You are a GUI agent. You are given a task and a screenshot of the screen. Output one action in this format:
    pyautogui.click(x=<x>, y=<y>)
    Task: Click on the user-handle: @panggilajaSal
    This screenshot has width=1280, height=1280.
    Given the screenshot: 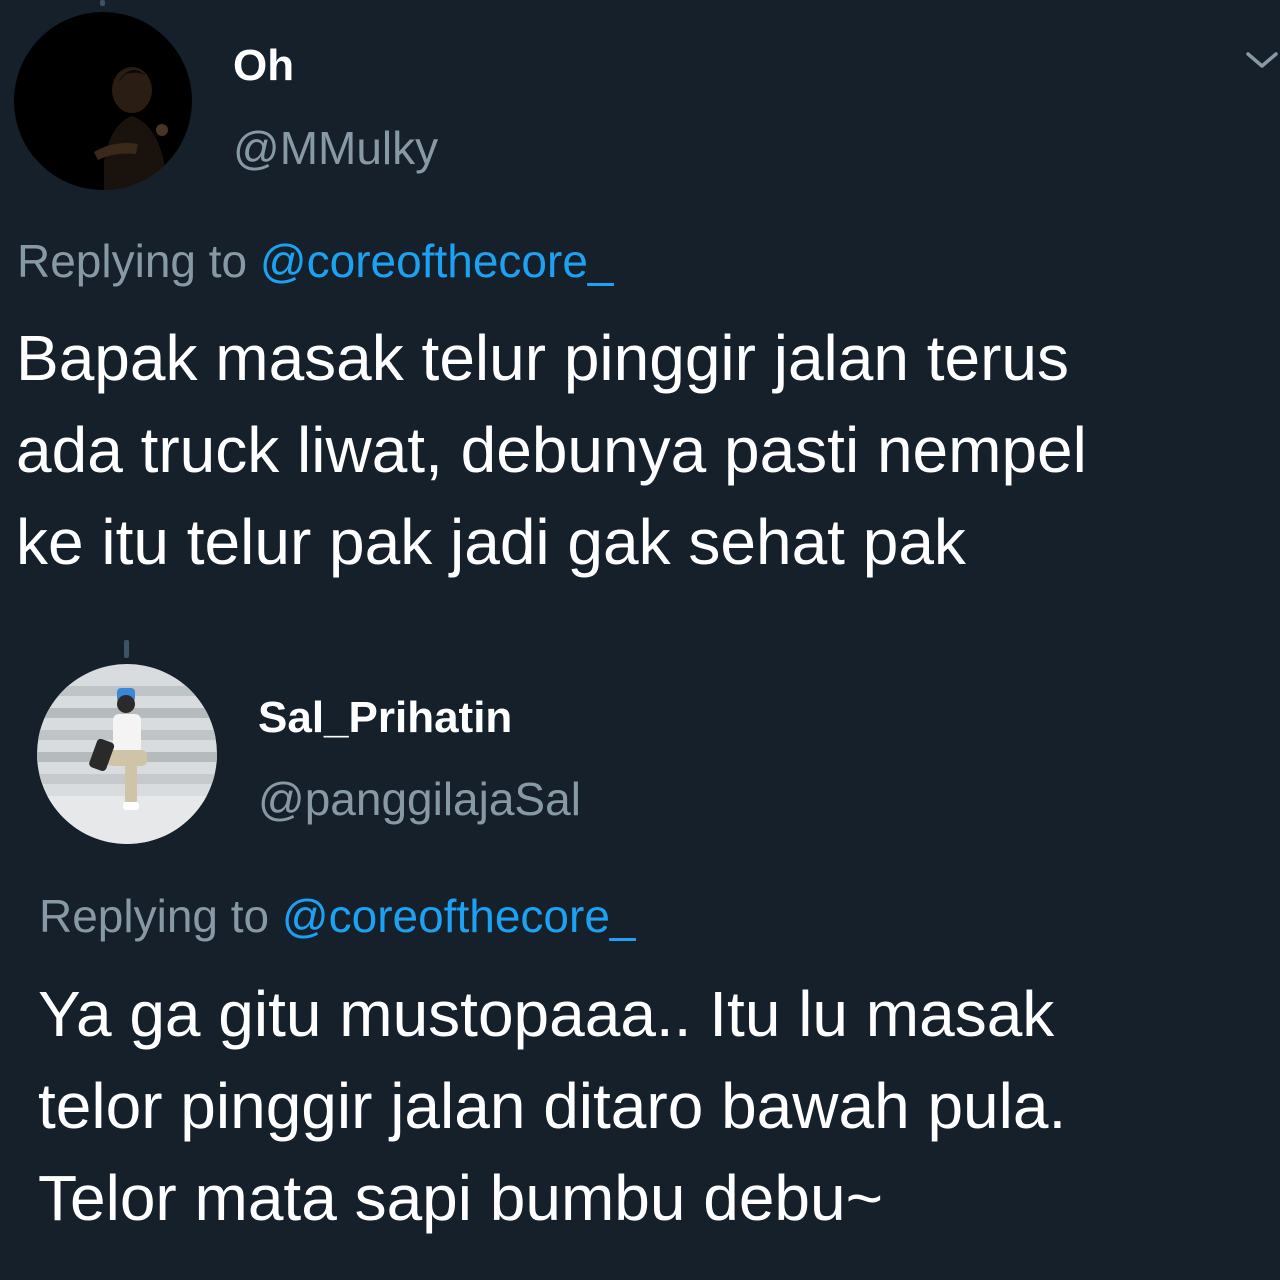 What is the action you would take?
    pyautogui.click(x=419, y=799)
    